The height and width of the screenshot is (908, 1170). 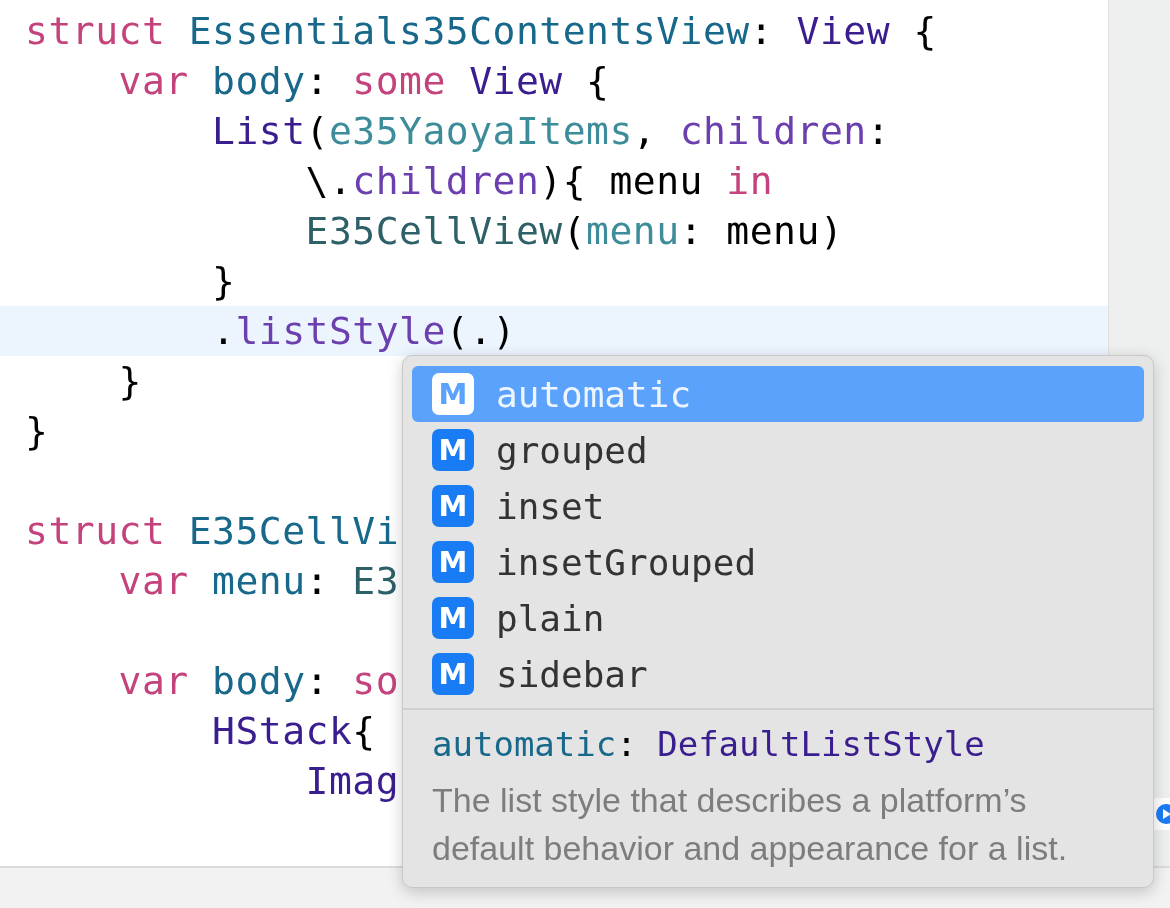 What do you see at coordinates (709, 744) in the screenshot?
I see `completion-signature: automatic: DefaultListStyle` at bounding box center [709, 744].